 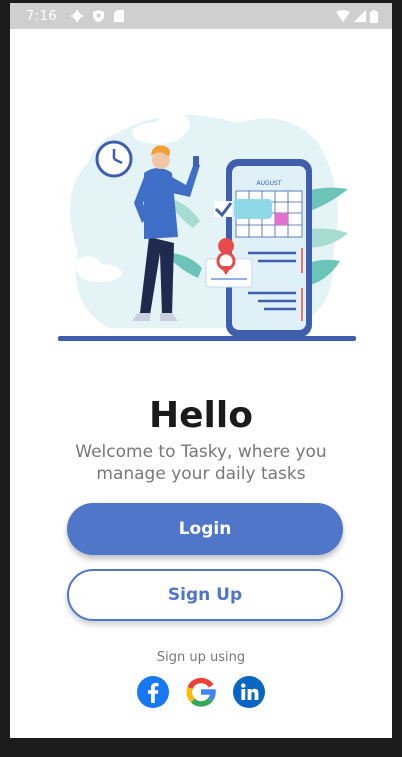 I want to click on login-button: Login, so click(x=205, y=529).